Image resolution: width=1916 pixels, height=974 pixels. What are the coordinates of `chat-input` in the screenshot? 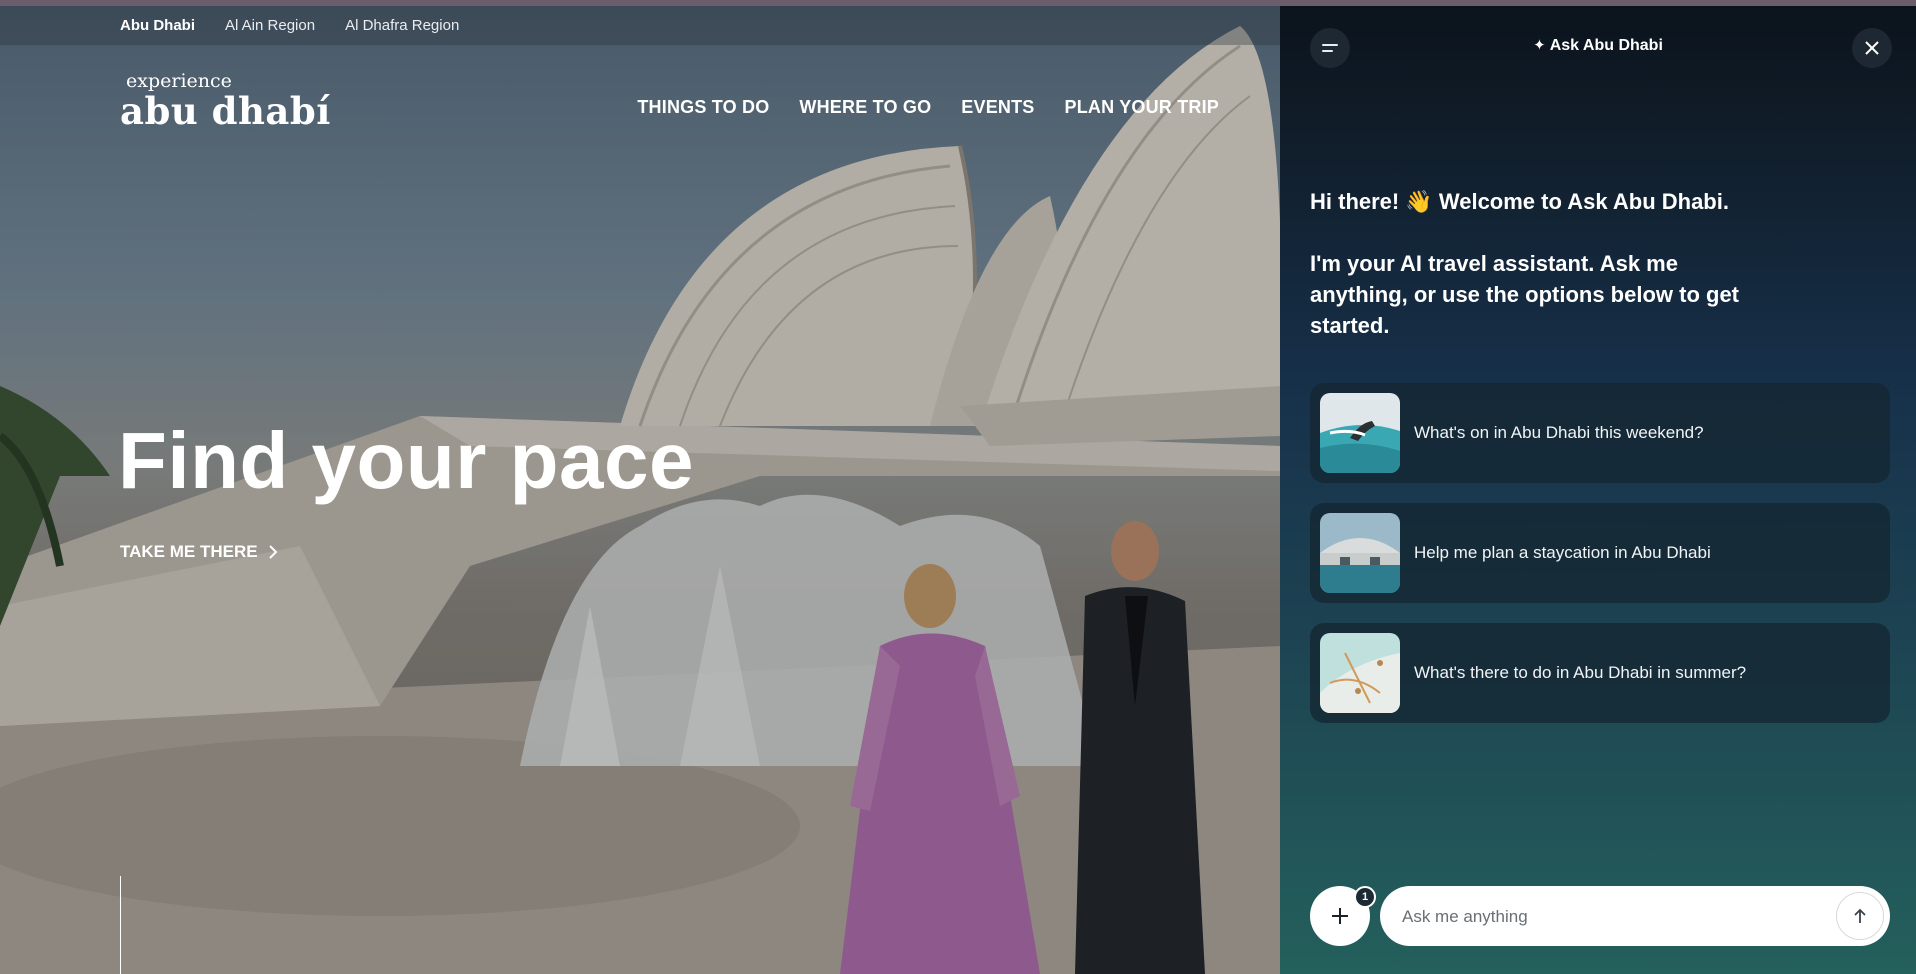 It's located at (1612, 917).